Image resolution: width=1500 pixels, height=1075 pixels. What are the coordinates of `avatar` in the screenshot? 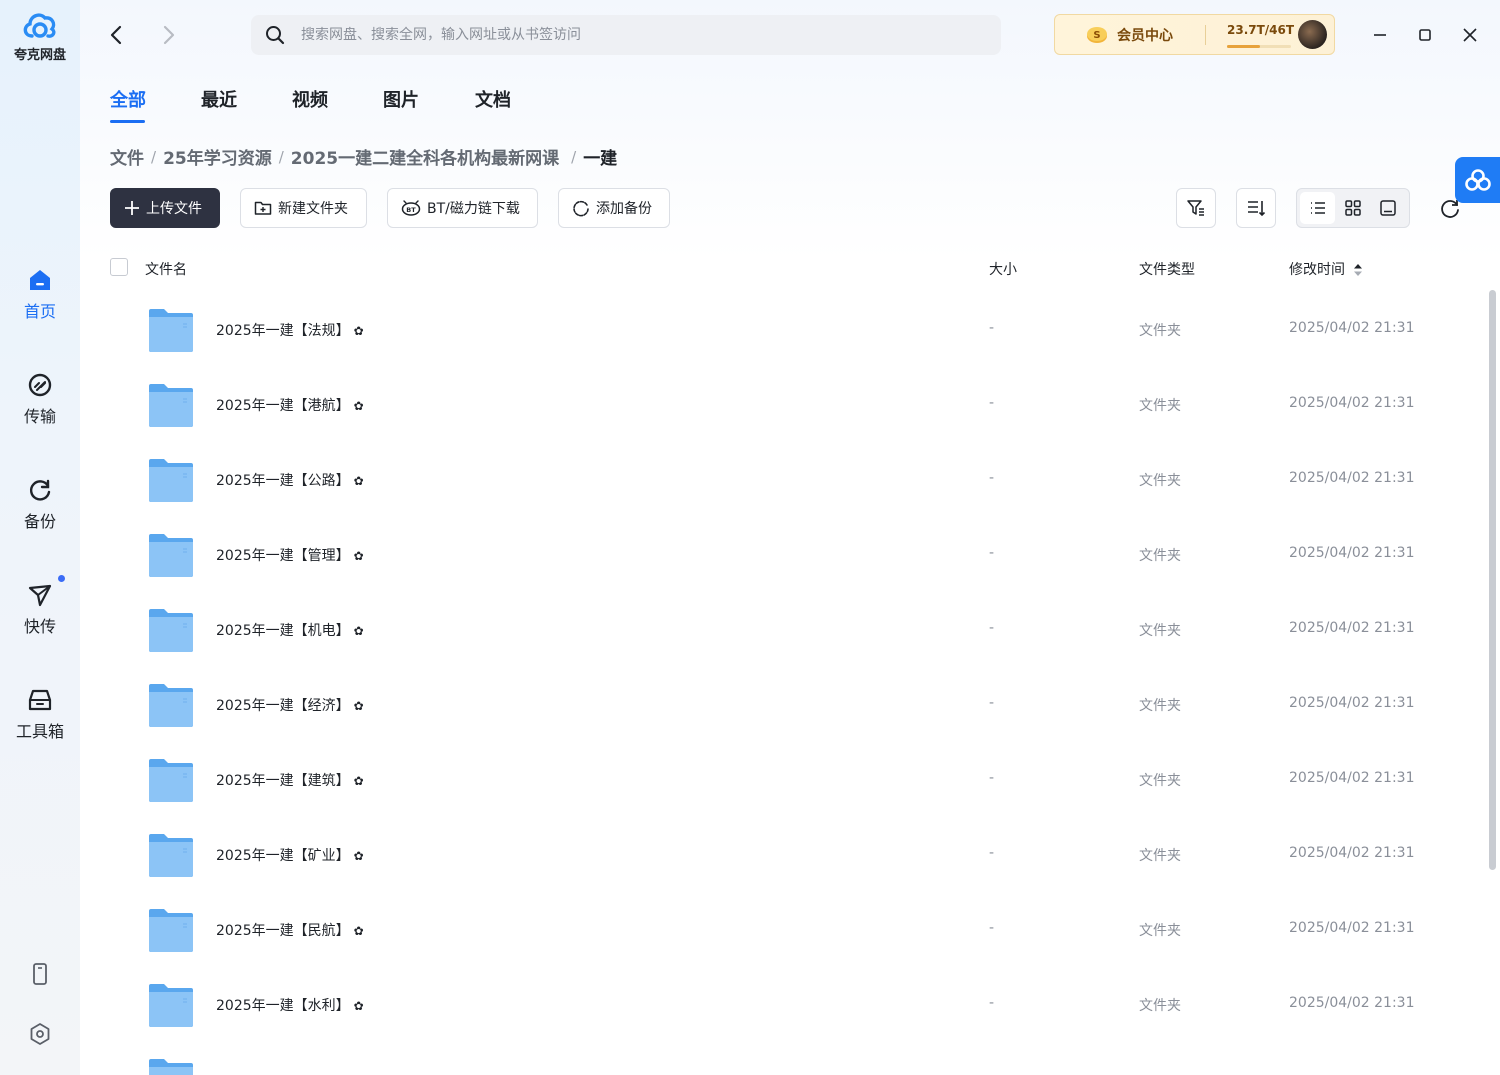 It's located at (1312, 34).